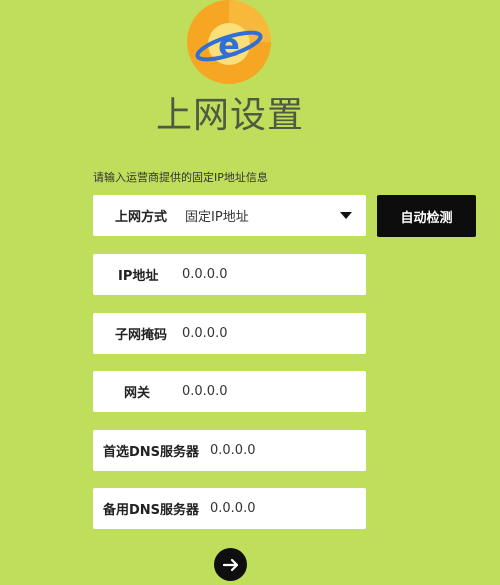 The height and width of the screenshot is (585, 500). Describe the element at coordinates (141, 217) in the screenshot. I see `connection-type-label: 上网方式` at that location.